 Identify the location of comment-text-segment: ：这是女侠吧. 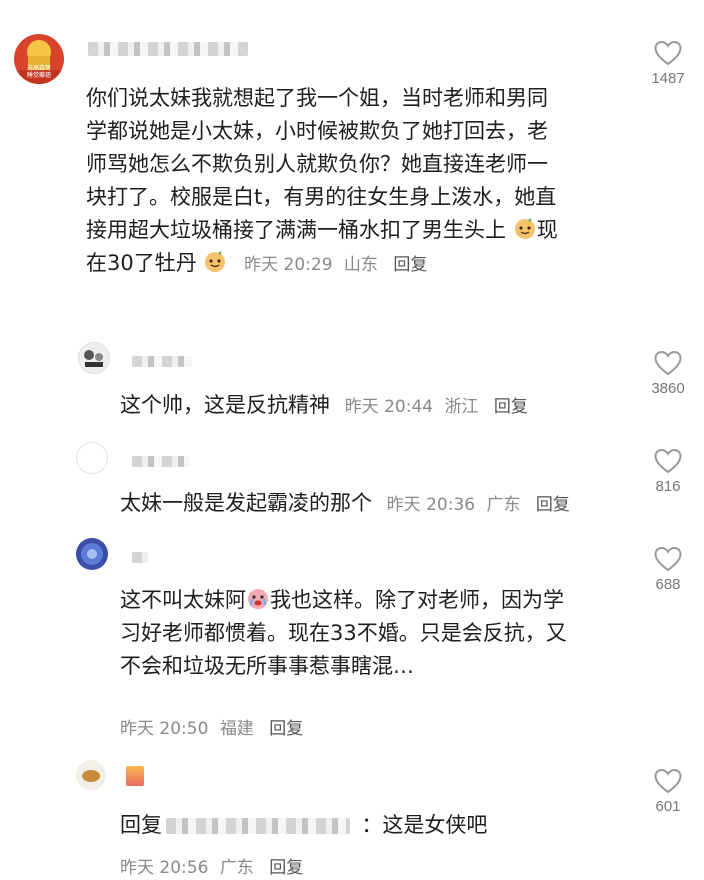
(424, 825).